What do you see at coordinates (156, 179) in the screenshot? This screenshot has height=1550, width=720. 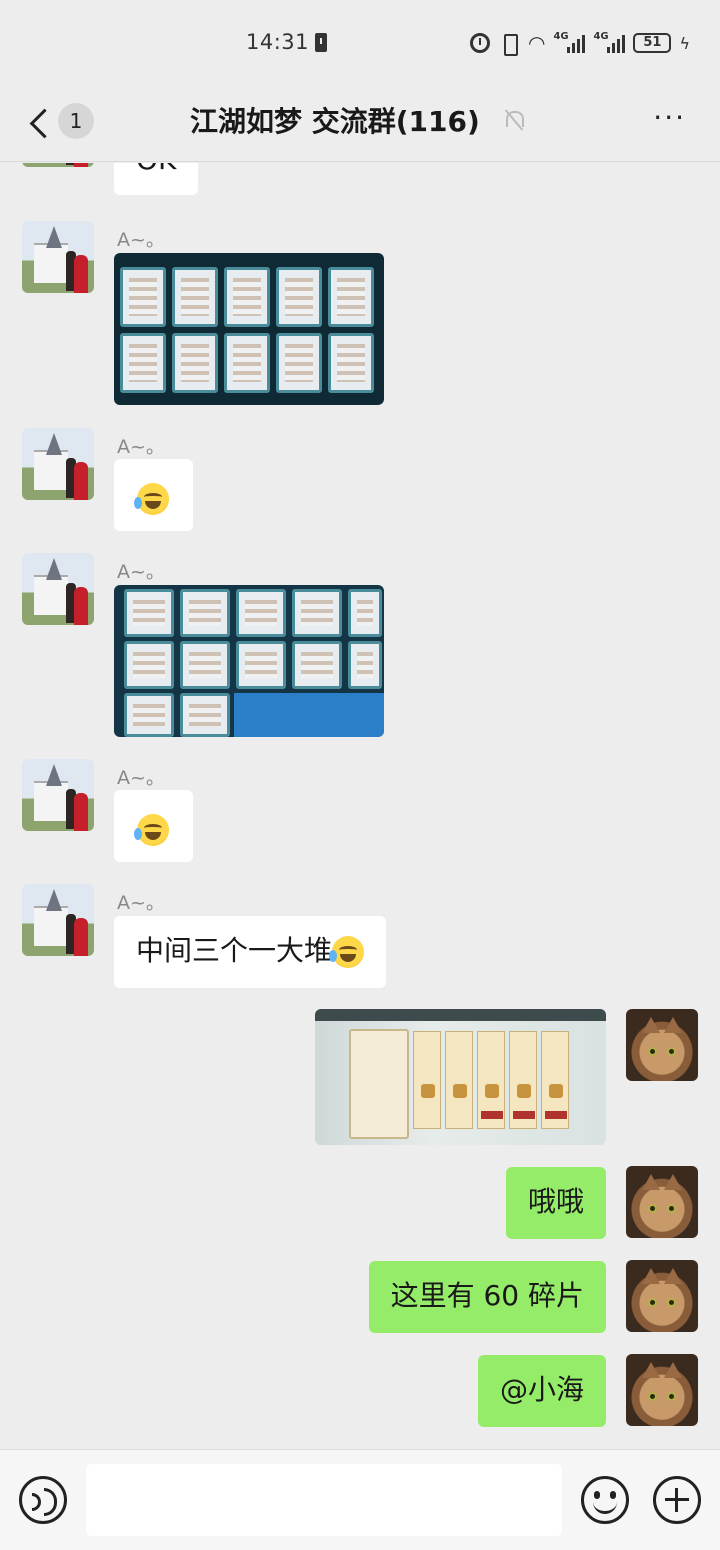 I see `message-bubble: OK` at bounding box center [156, 179].